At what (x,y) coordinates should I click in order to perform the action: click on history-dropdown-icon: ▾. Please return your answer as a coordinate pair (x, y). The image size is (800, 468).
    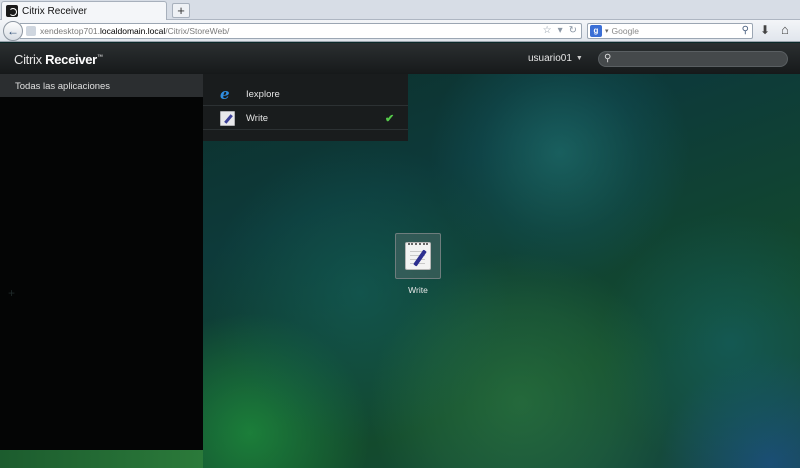
    Looking at the image, I should click on (560, 30).